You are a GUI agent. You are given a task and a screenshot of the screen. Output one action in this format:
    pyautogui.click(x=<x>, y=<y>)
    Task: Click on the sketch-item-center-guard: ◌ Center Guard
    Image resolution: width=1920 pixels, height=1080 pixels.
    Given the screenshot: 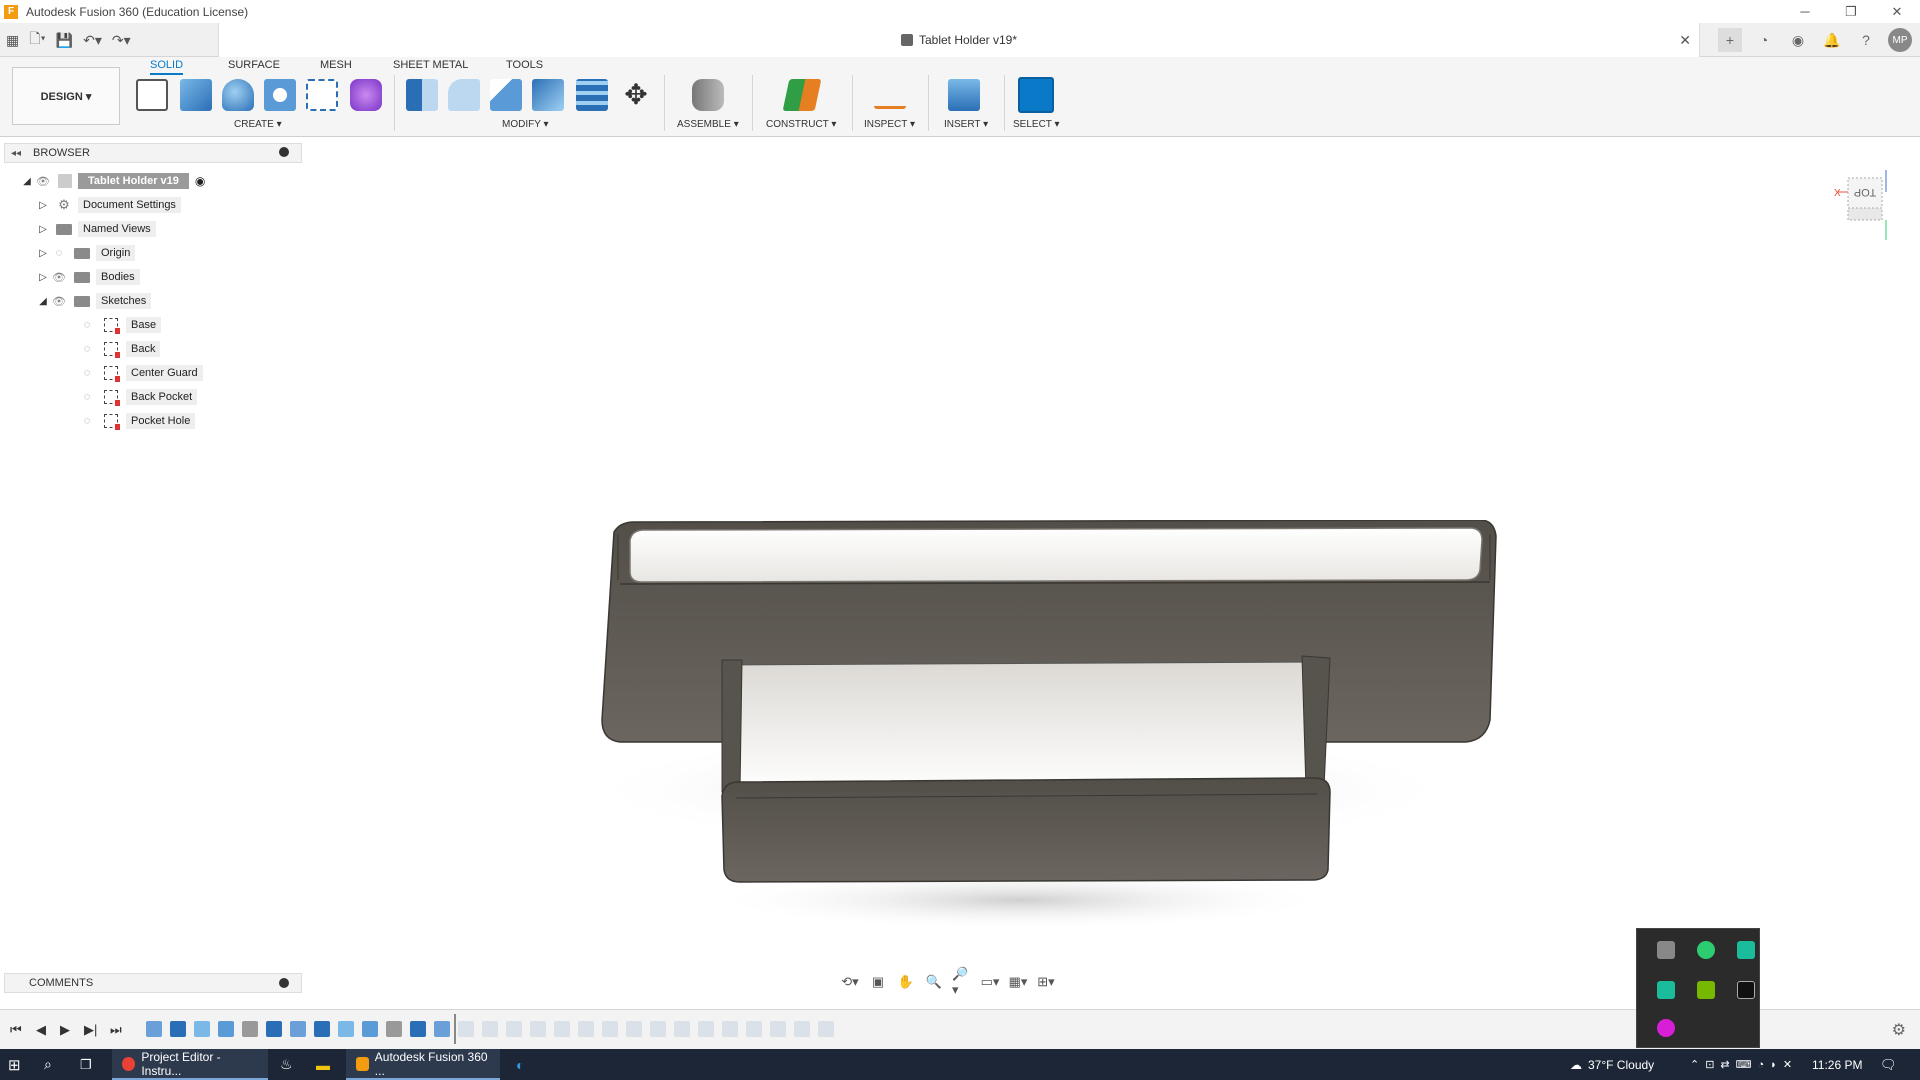 What is the action you would take?
    pyautogui.click(x=140, y=373)
    